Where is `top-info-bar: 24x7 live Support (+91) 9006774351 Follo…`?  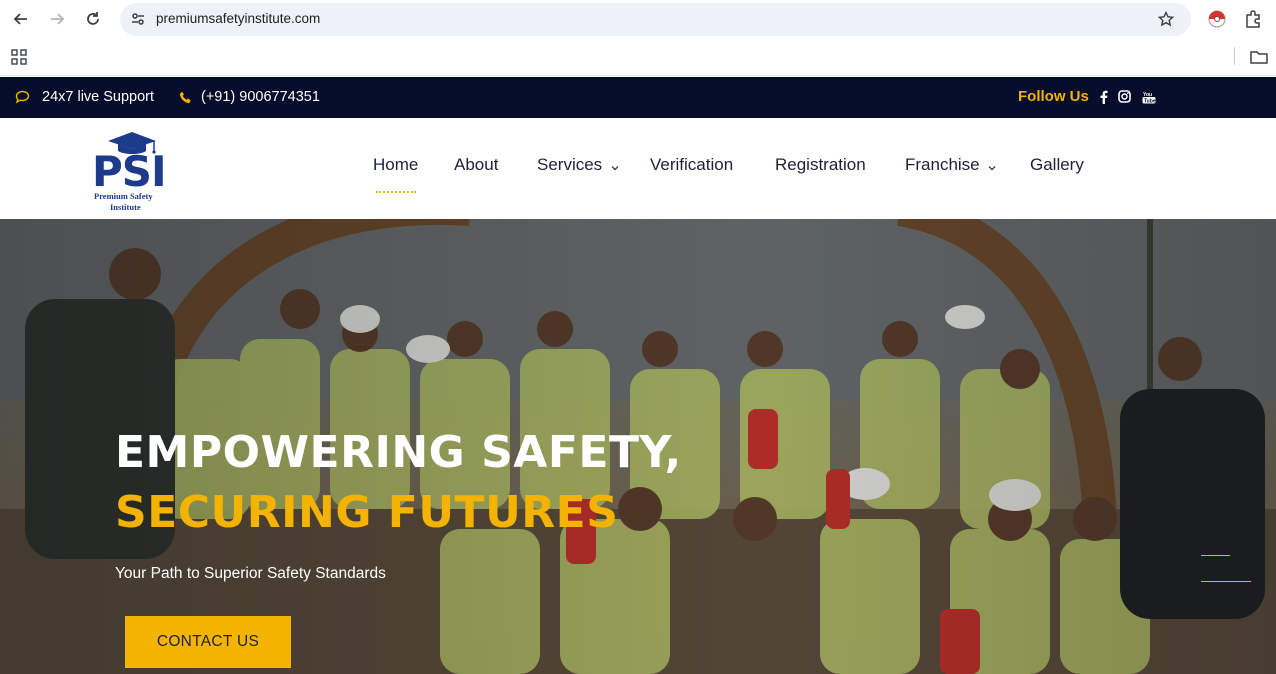 top-info-bar: 24x7 live Support (+91) 9006774351 Follo… is located at coordinates (638, 97).